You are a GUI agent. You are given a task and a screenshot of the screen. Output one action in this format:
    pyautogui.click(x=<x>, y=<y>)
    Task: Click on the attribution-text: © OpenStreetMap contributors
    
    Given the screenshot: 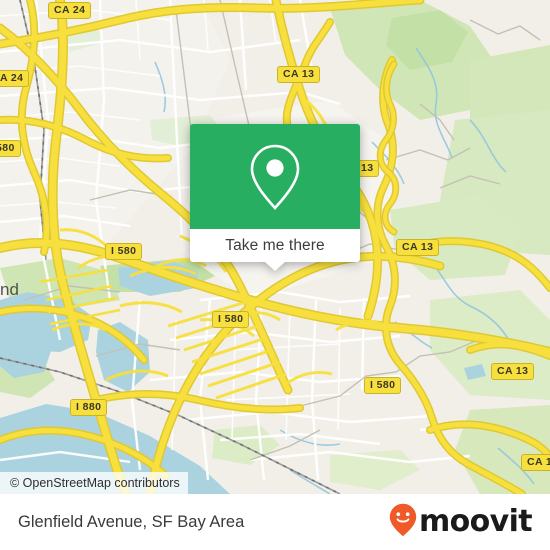 What is the action you would take?
    pyautogui.click(x=95, y=483)
    